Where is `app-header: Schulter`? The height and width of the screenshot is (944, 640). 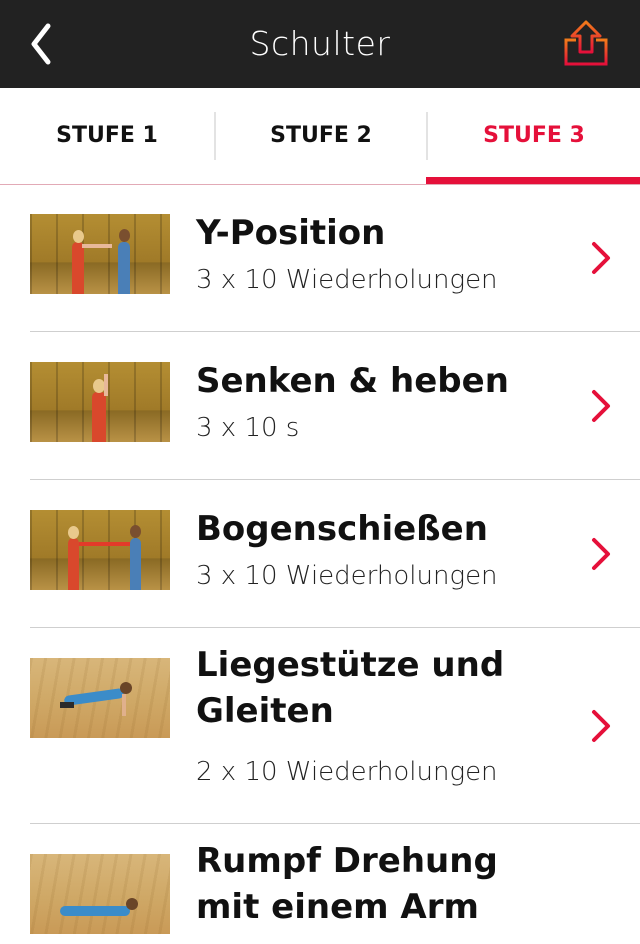 app-header: Schulter is located at coordinates (320, 44).